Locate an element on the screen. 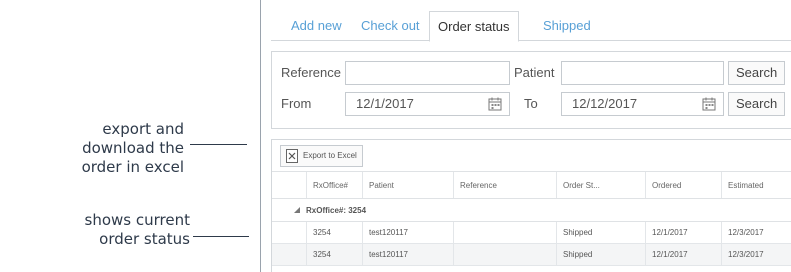 The image size is (791, 272). tab-strip: Add new Check out Order status Shipped is located at coordinates (531, 26).